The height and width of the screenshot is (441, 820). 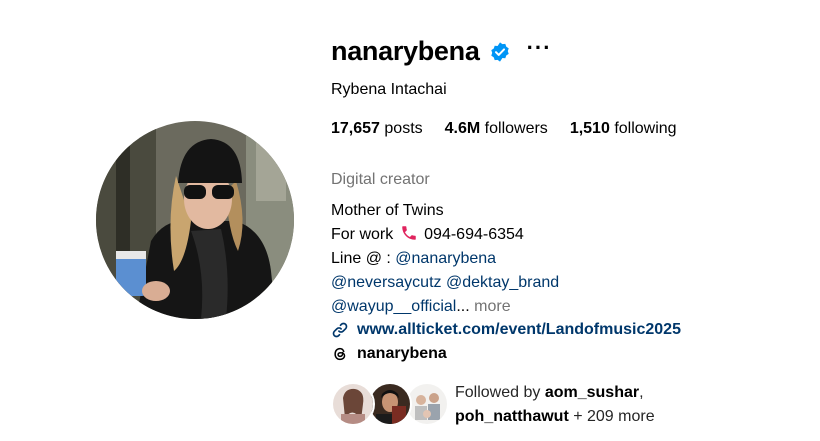 What do you see at coordinates (512, 416) in the screenshot?
I see `follower-username: poh_natthawut` at bounding box center [512, 416].